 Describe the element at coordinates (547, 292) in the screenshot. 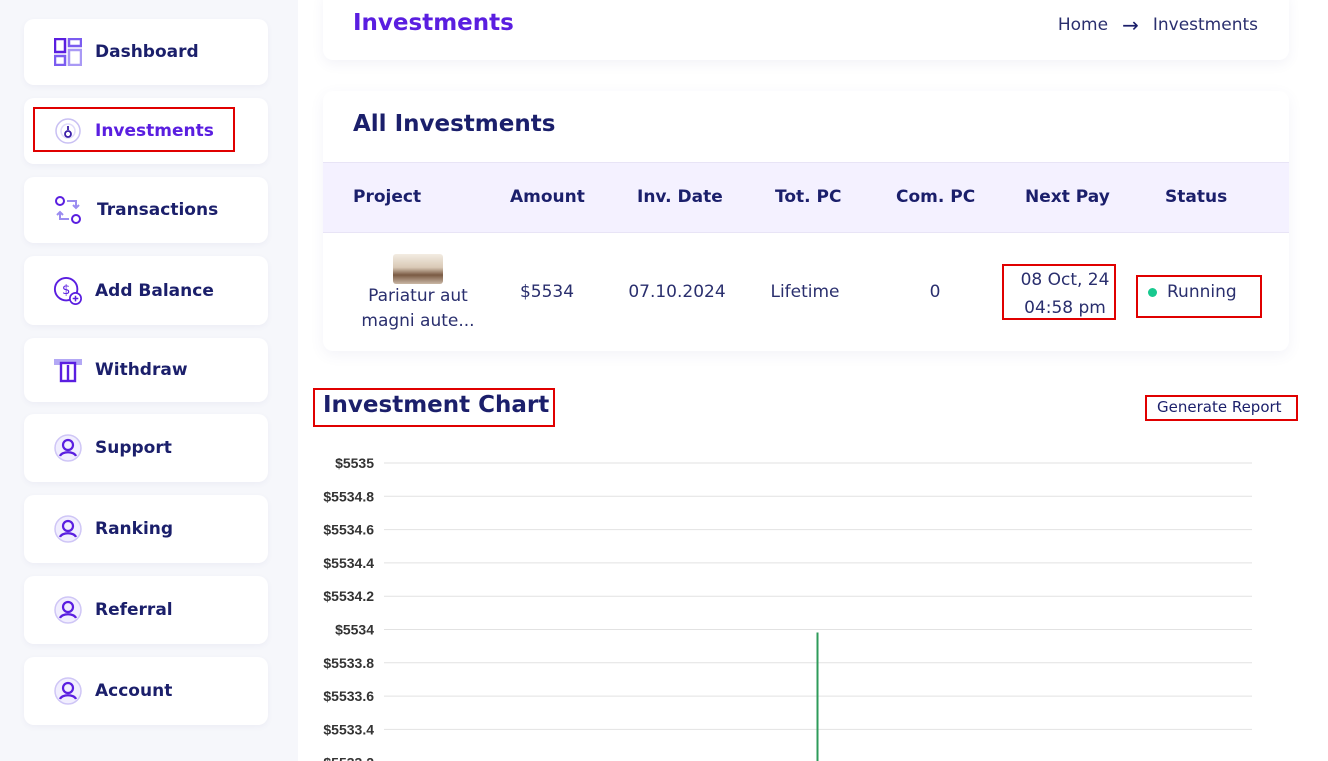

I see `amount-cell: $5534` at that location.